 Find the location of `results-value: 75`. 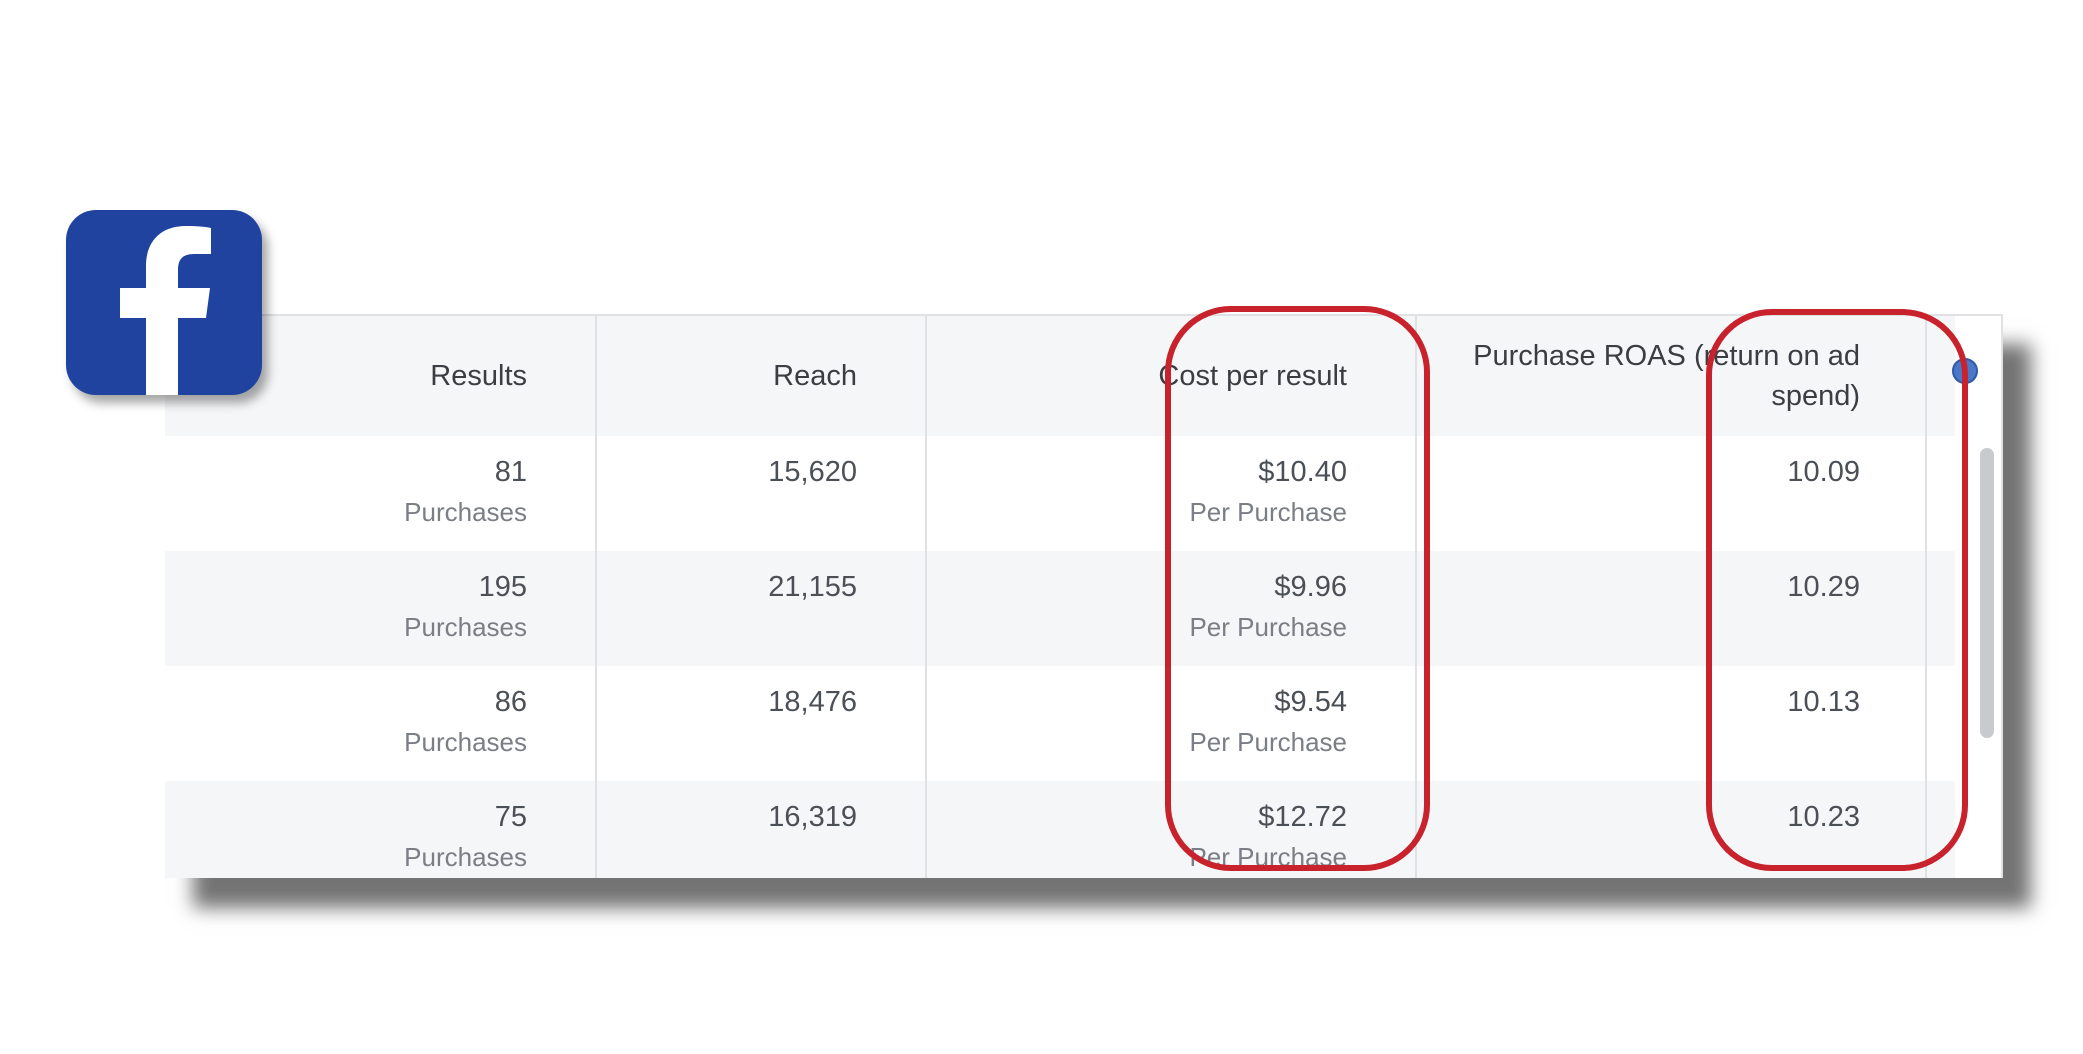

results-value: 75 is located at coordinates (510, 817).